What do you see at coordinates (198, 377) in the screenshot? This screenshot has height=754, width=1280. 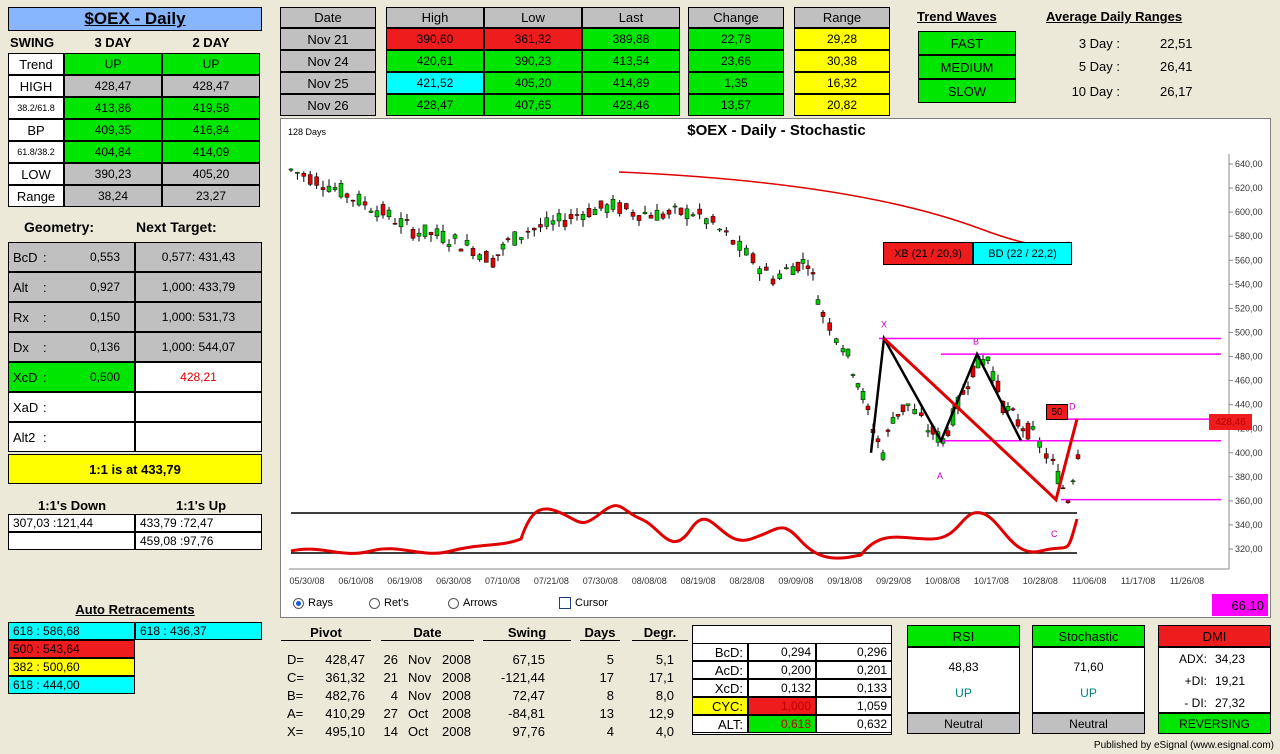 I see `geometry-target: 428,21` at bounding box center [198, 377].